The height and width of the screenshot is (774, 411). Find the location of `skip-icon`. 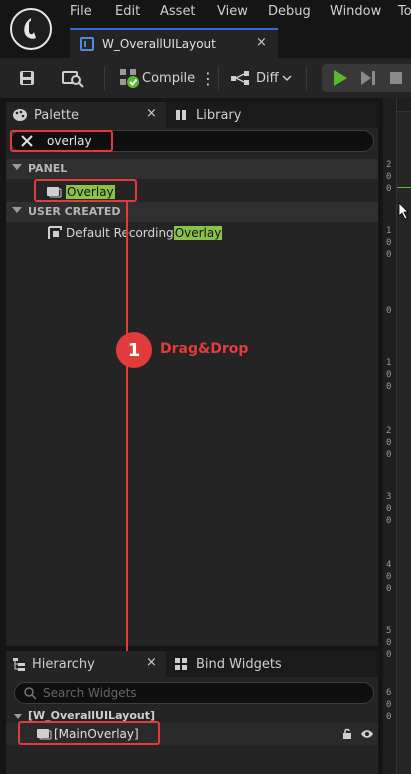

skip-icon is located at coordinates (368, 78).